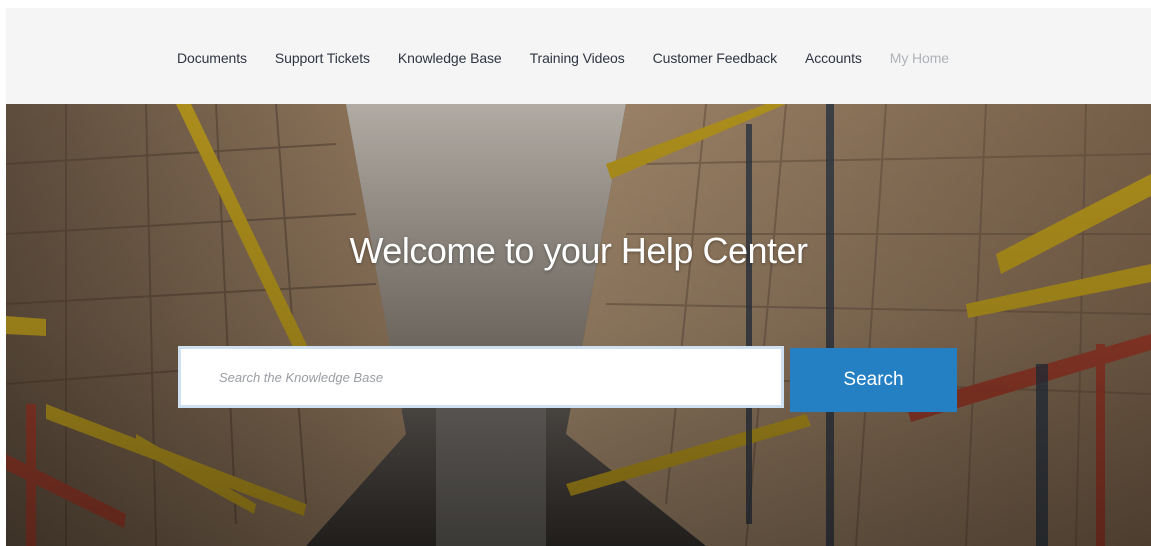  What do you see at coordinates (481, 377) in the screenshot?
I see `search-input` at bounding box center [481, 377].